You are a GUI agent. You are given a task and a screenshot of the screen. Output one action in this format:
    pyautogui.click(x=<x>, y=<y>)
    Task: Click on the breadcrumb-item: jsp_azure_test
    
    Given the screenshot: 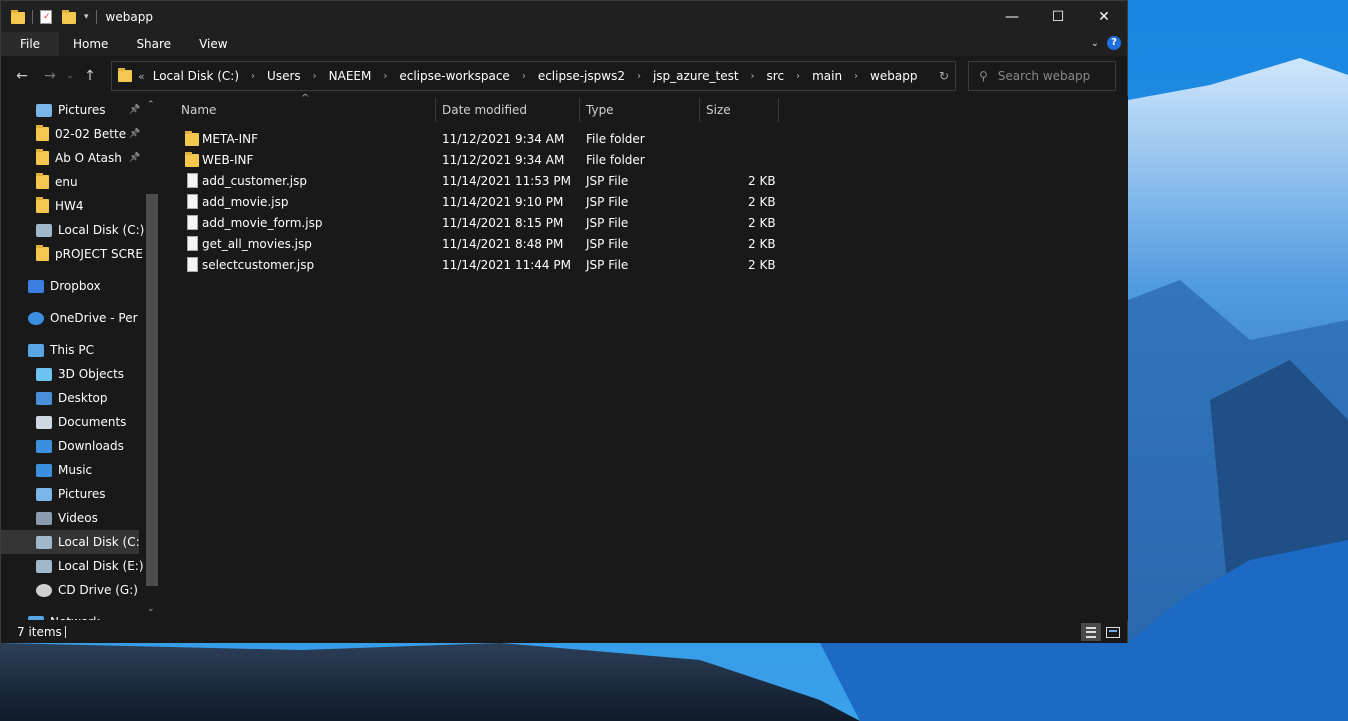 What is the action you would take?
    pyautogui.click(x=696, y=76)
    